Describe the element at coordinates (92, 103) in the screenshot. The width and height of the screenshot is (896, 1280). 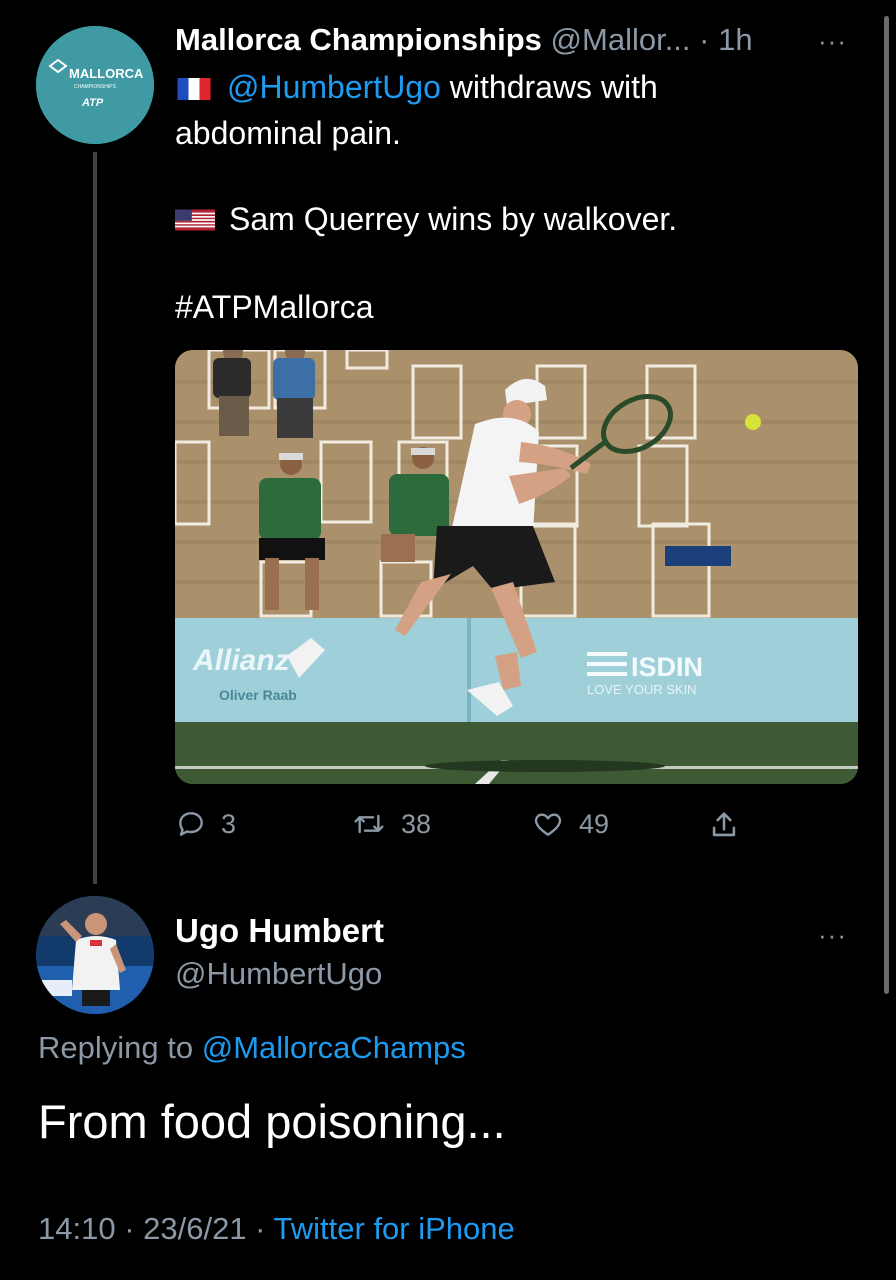
I see `atp-logo-text: ATP` at that location.